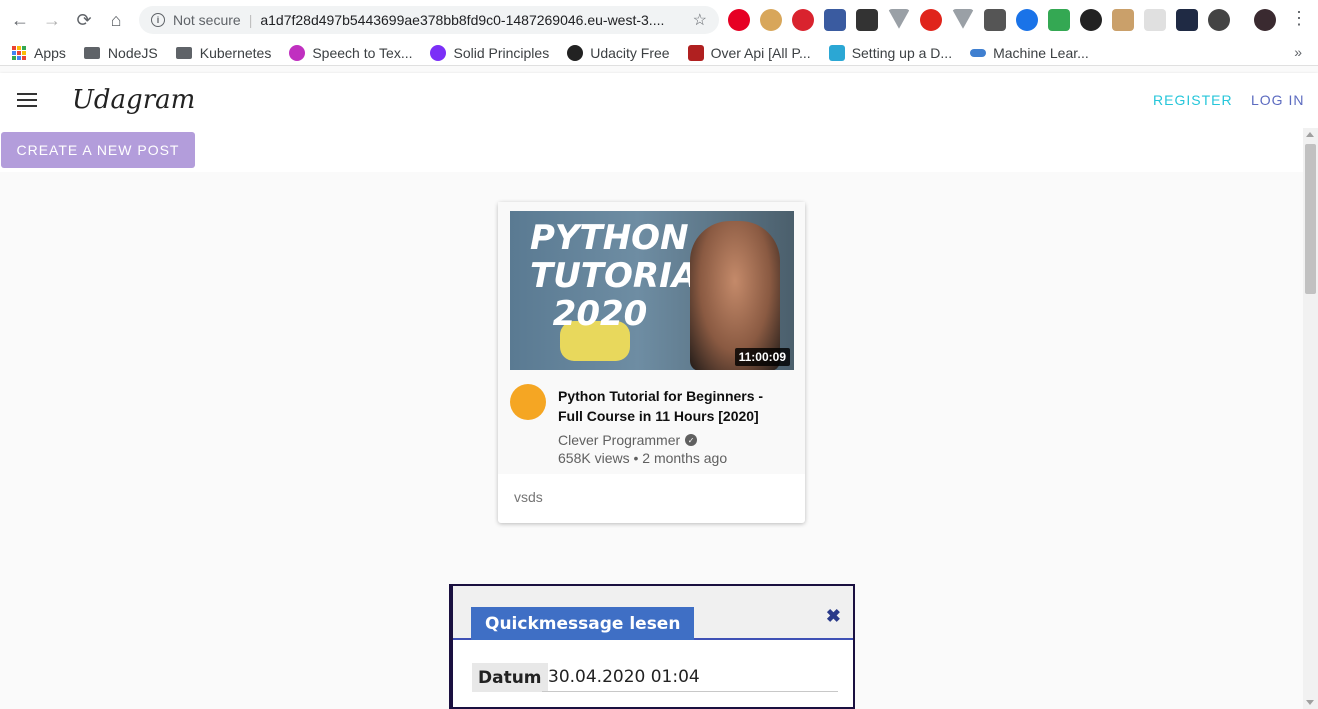  What do you see at coordinates (1059, 20) in the screenshot?
I see `inbox-extension-icon` at bounding box center [1059, 20].